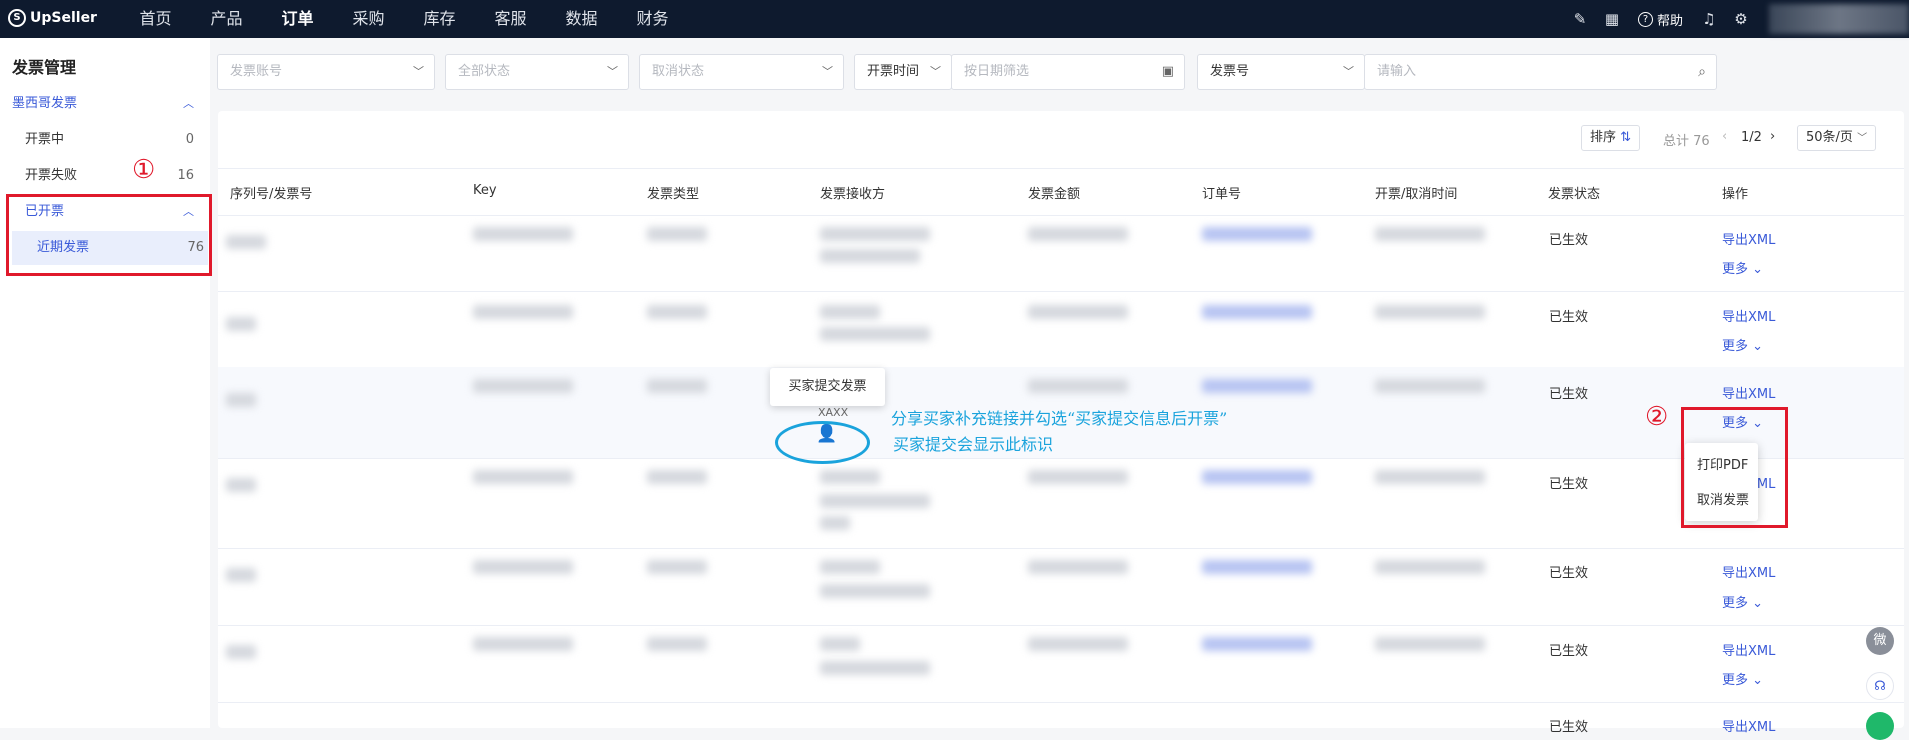  What do you see at coordinates (1829, 137) in the screenshot?
I see `page-size-value: 50条/页` at bounding box center [1829, 137].